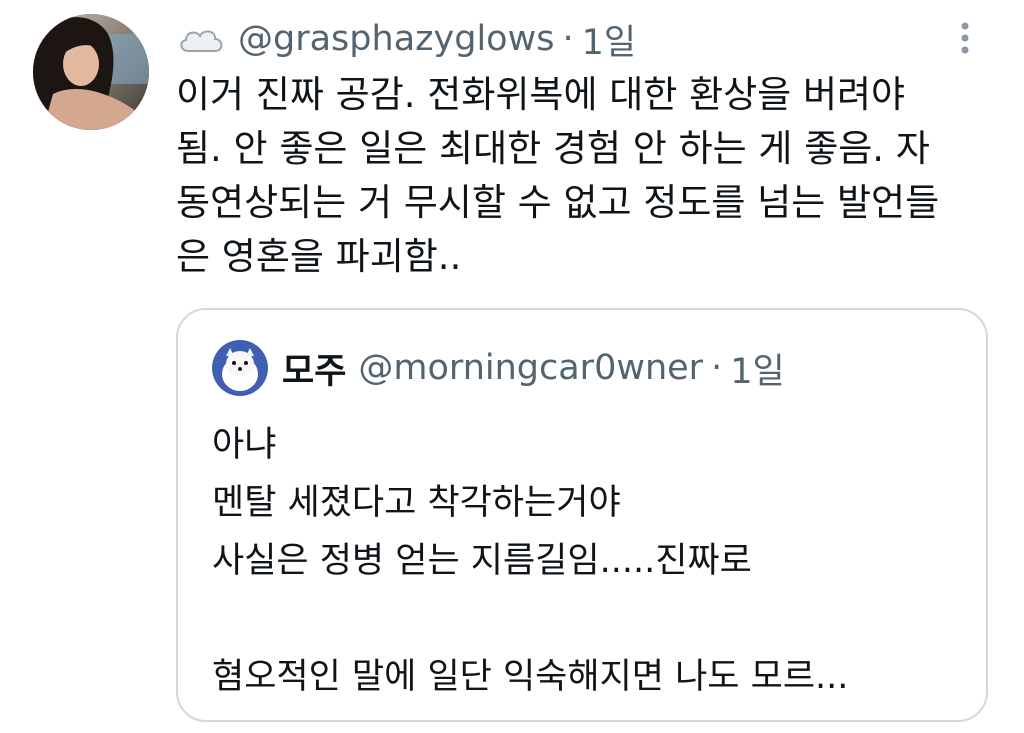 The height and width of the screenshot is (733, 1024). I want to click on user-handle: @grasphazyglows, so click(396, 39).